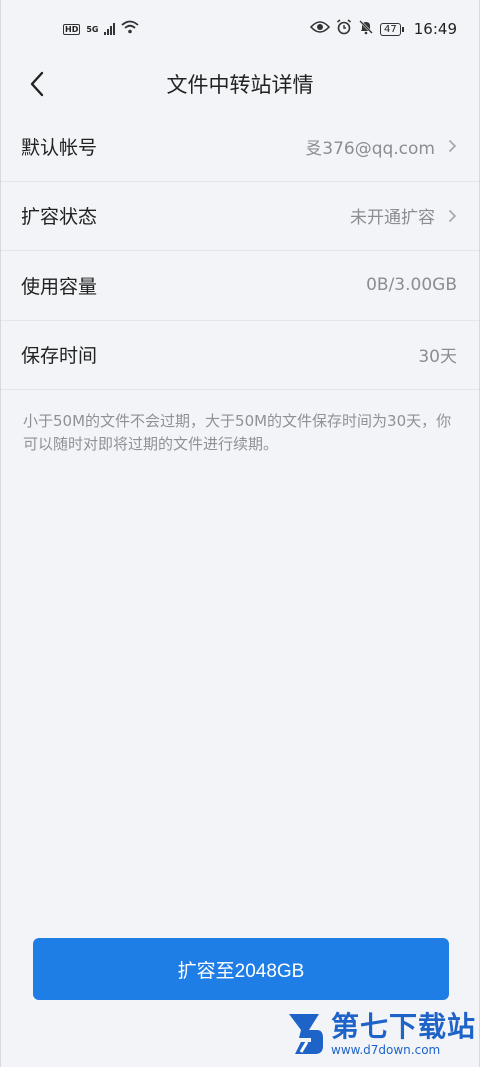 Image resolution: width=480 pixels, height=1067 pixels. What do you see at coordinates (240, 147) in the screenshot?
I see `row-default-account: 默认帐号 㕛376@qq.com` at bounding box center [240, 147].